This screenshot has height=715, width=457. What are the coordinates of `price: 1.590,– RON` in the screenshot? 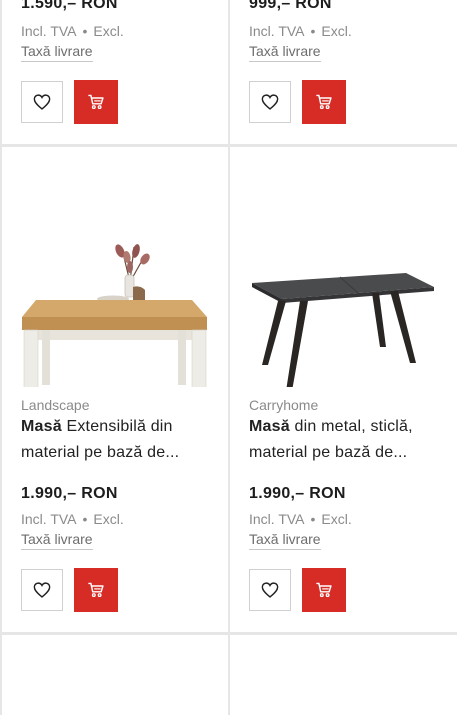 It's located at (69, 6).